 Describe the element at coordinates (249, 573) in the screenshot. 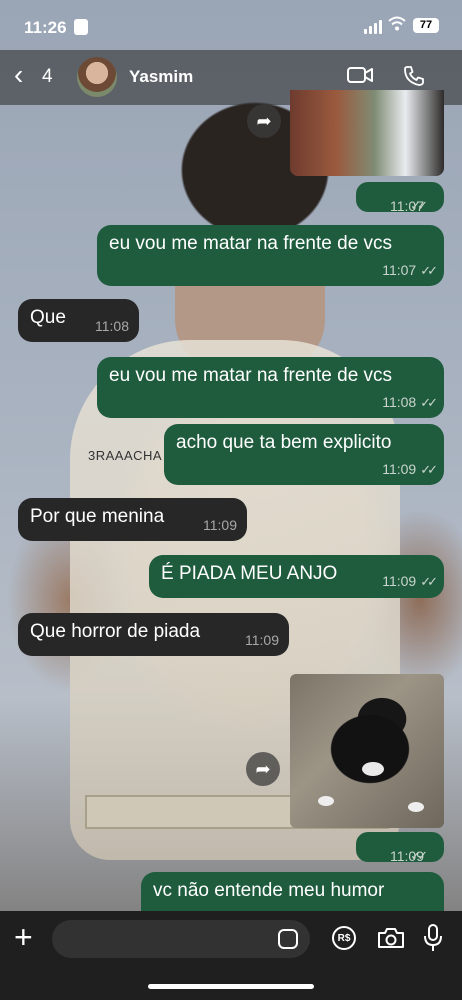

I see `message-text: É PIADA MEU ANJO` at that location.